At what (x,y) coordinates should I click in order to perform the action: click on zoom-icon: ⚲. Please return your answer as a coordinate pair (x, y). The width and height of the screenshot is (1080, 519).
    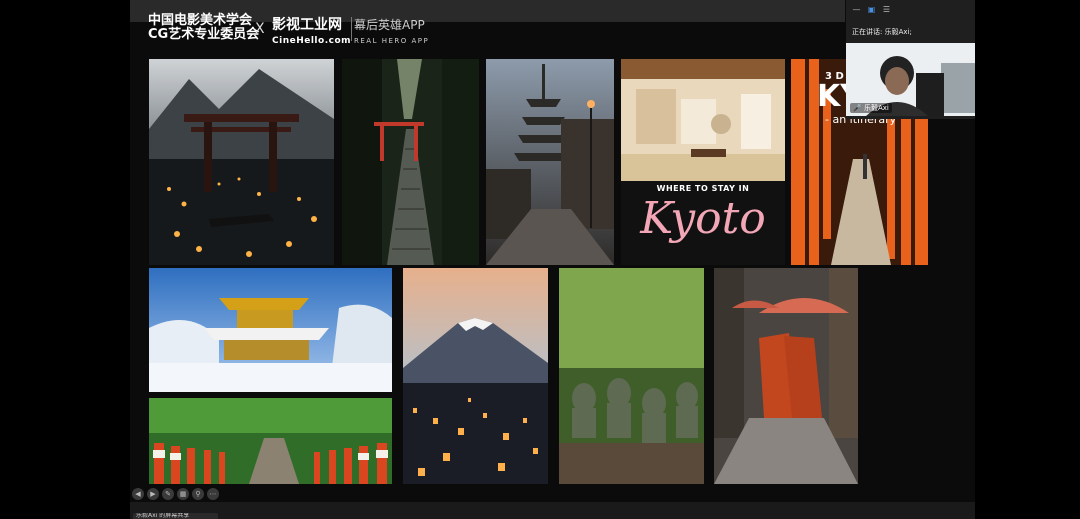
    Looking at the image, I should click on (198, 494).